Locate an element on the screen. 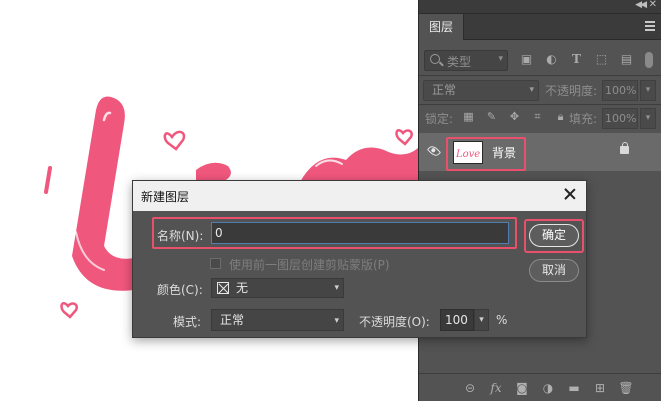  layer-name-input is located at coordinates (360, 233).